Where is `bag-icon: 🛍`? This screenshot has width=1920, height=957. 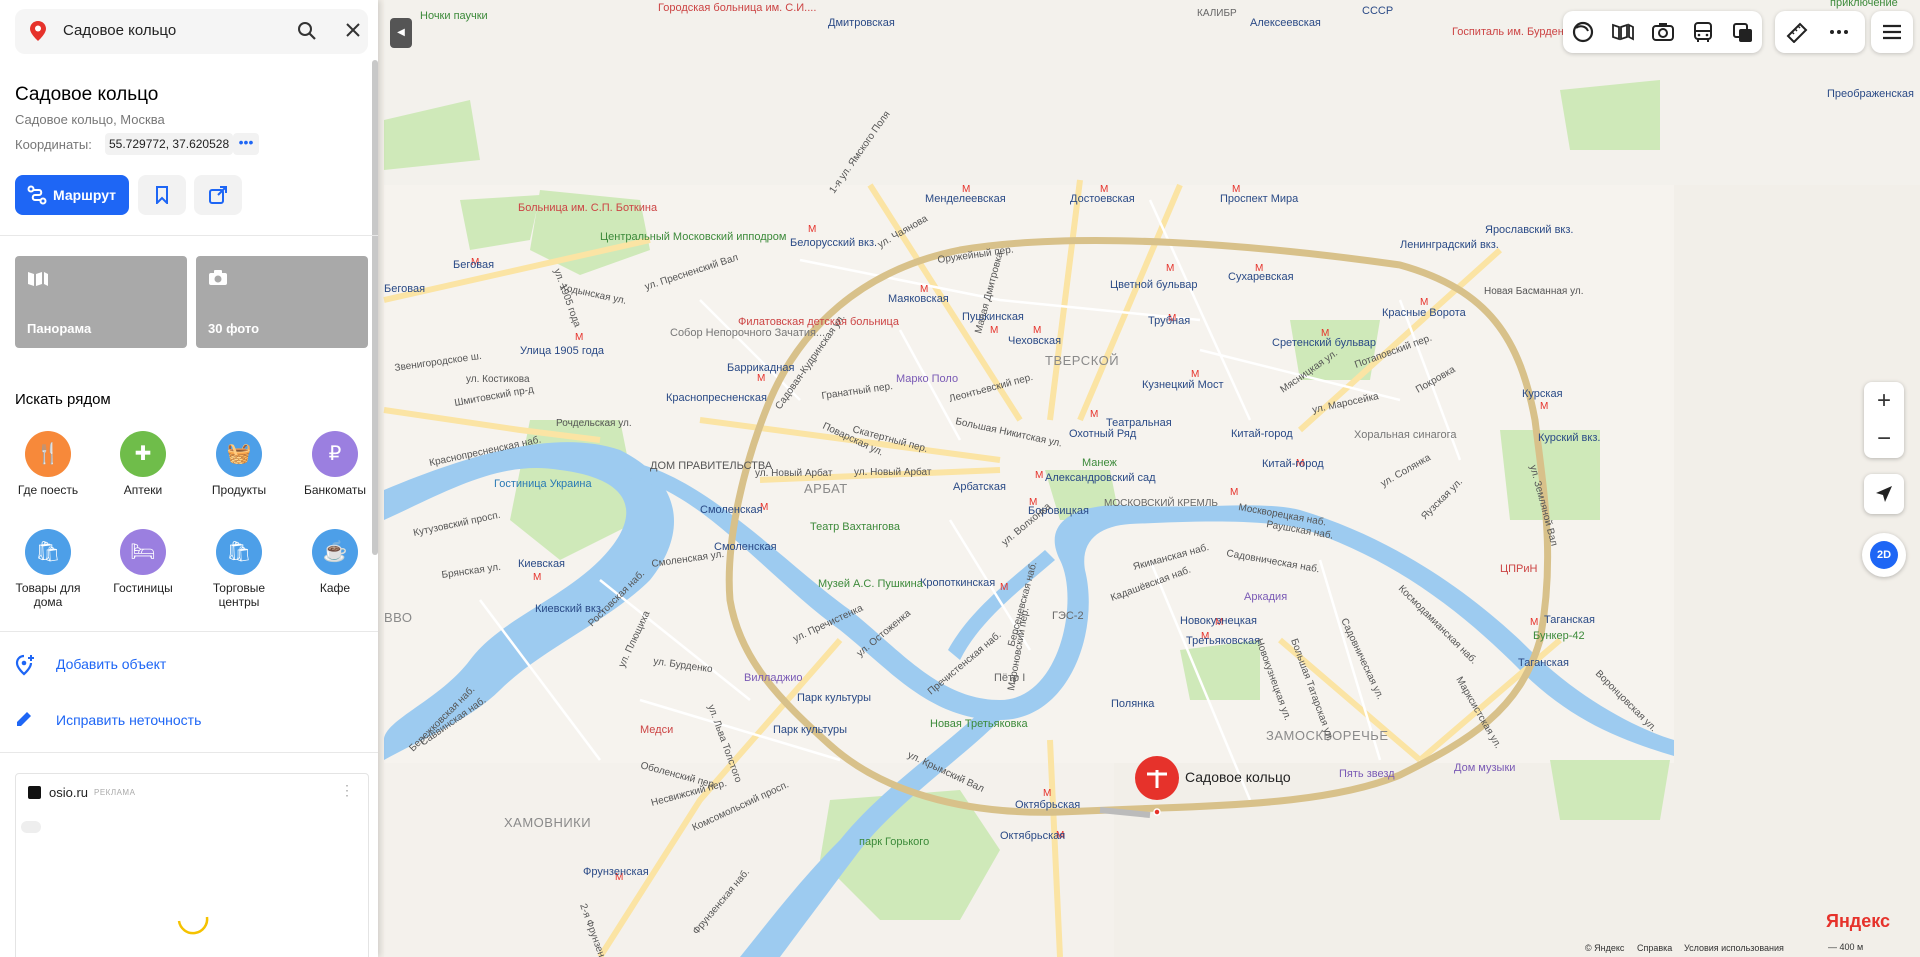
bag-icon: 🛍 is located at coordinates (48, 552).